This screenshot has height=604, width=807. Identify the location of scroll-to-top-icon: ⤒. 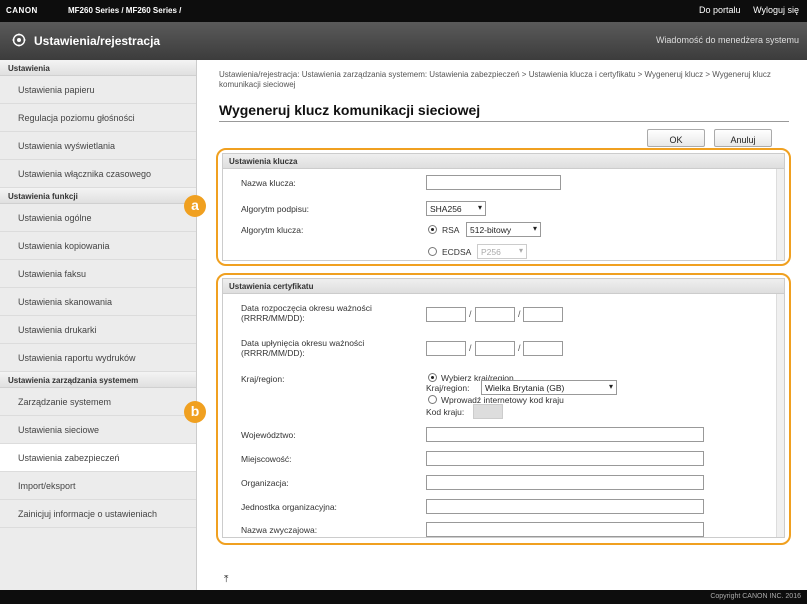
(226, 579).